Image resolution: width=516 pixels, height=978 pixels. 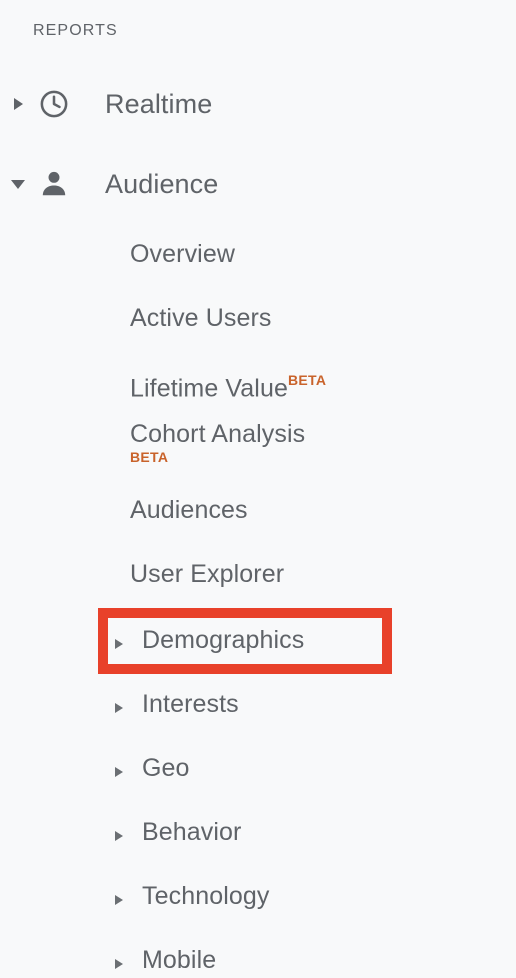 I want to click on person-icon, so click(x=54, y=184).